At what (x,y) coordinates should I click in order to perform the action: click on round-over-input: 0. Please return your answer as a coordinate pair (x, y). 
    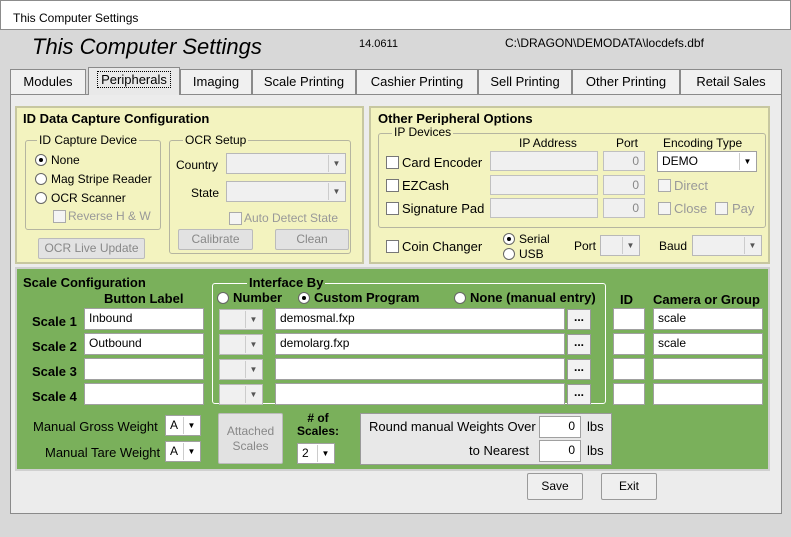
    Looking at the image, I should click on (560, 427).